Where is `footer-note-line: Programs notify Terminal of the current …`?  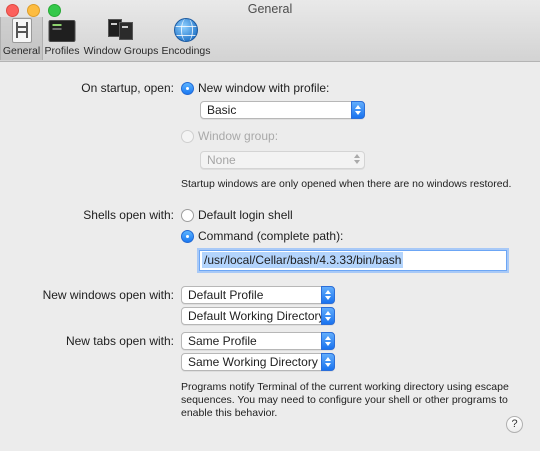
footer-note-line: Programs notify Terminal of the current … is located at coordinates (345, 387).